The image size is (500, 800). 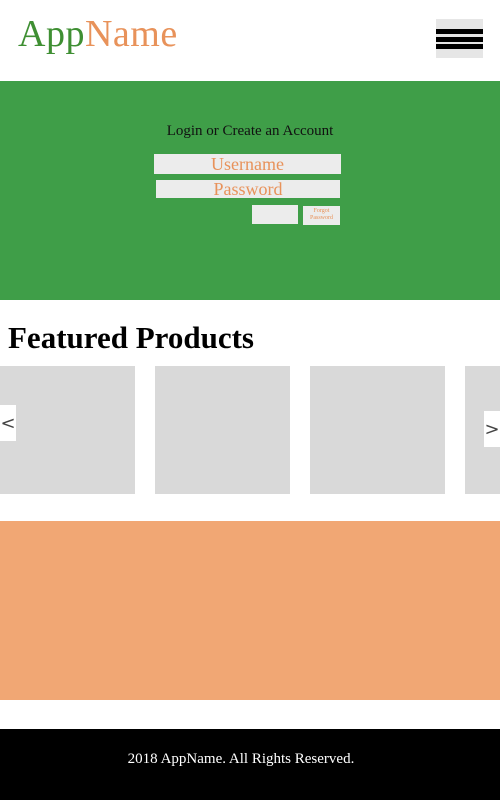 I want to click on logo-part-name: Name, so click(x=131, y=34).